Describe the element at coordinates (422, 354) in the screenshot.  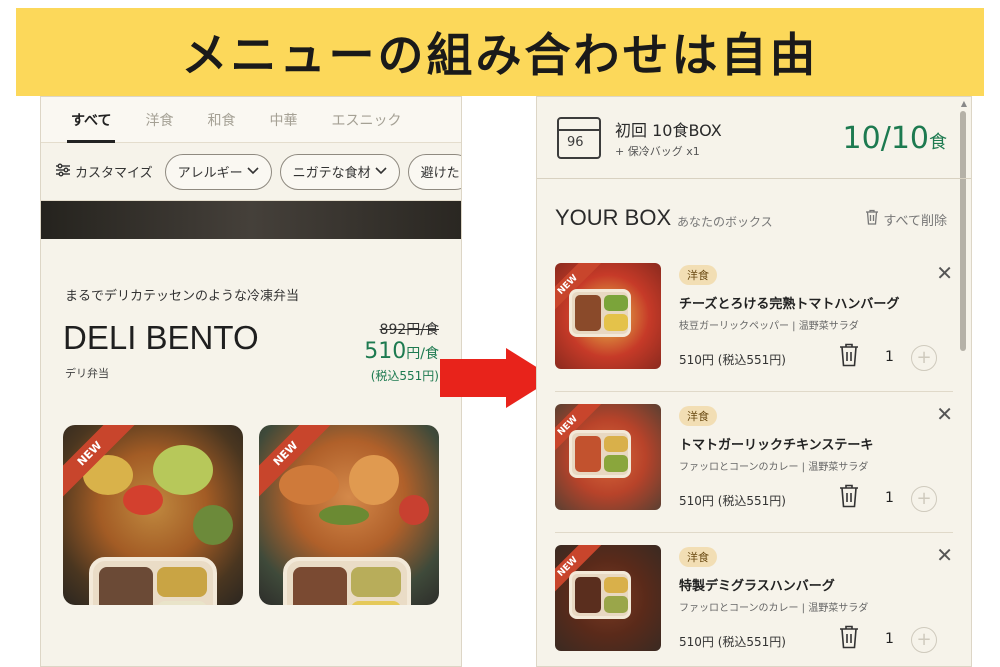
I see `sale-price-unit: 円/食` at that location.